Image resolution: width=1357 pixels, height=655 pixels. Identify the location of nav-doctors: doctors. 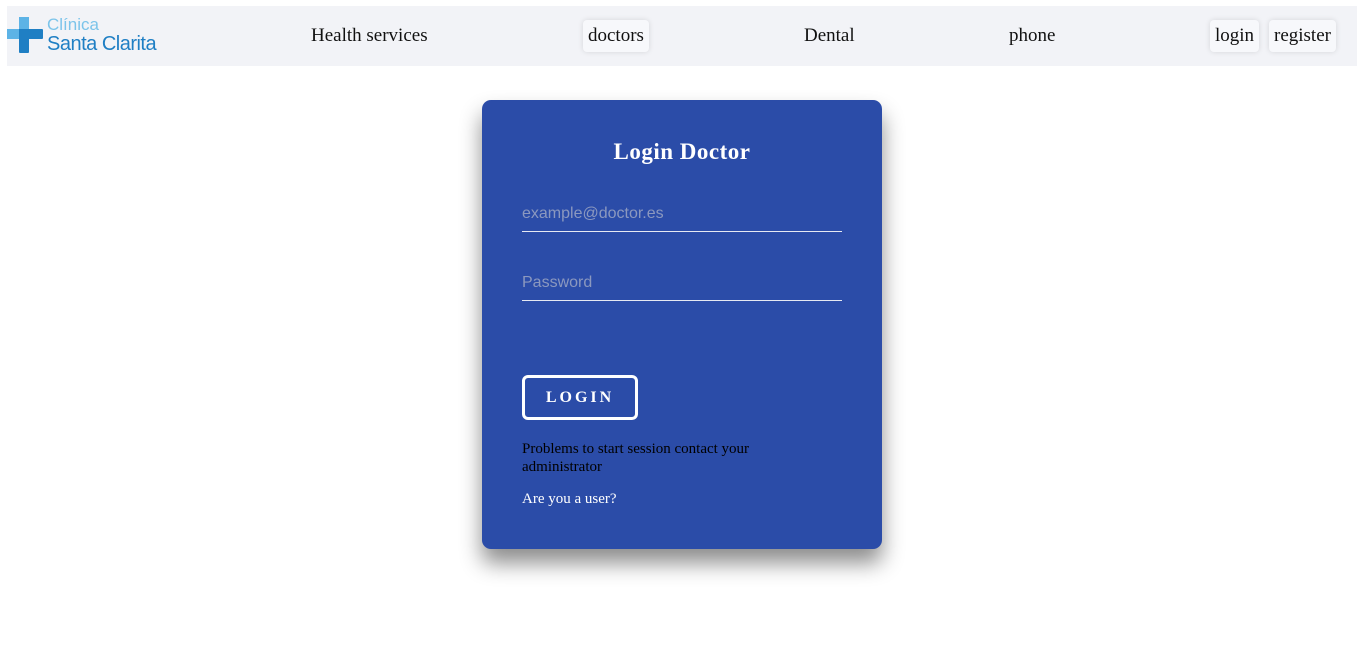
(616, 36).